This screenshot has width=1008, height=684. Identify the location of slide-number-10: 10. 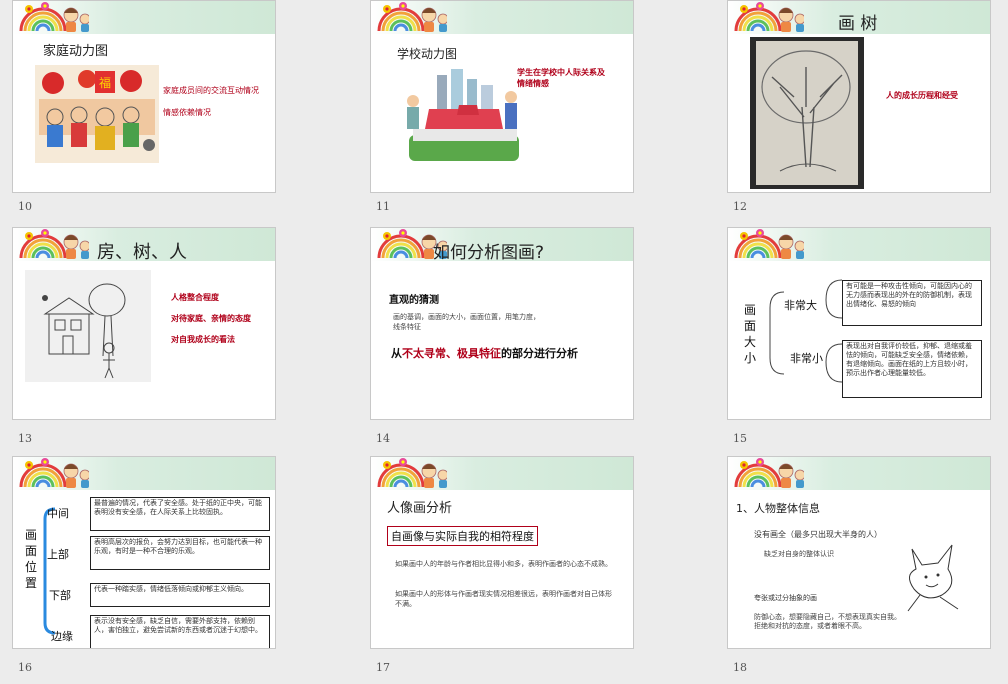
(25, 206).